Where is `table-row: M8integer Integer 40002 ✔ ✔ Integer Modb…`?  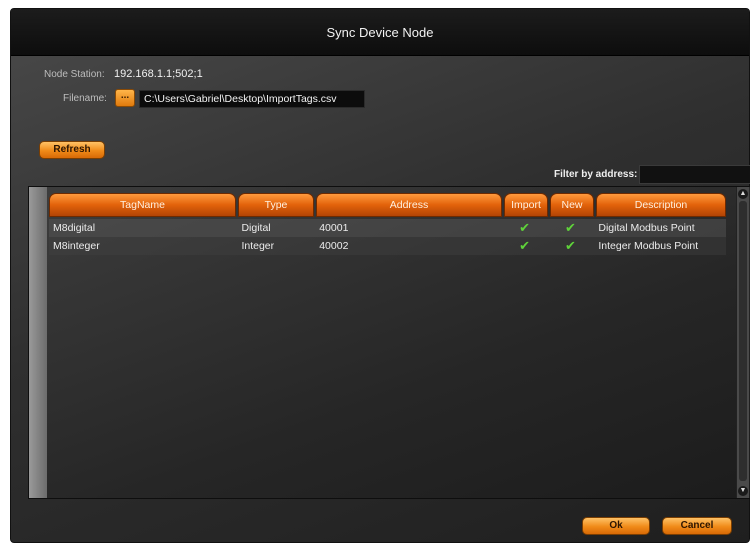 table-row: M8integer Integer 40002 ✔ ✔ Integer Modb… is located at coordinates (387, 246).